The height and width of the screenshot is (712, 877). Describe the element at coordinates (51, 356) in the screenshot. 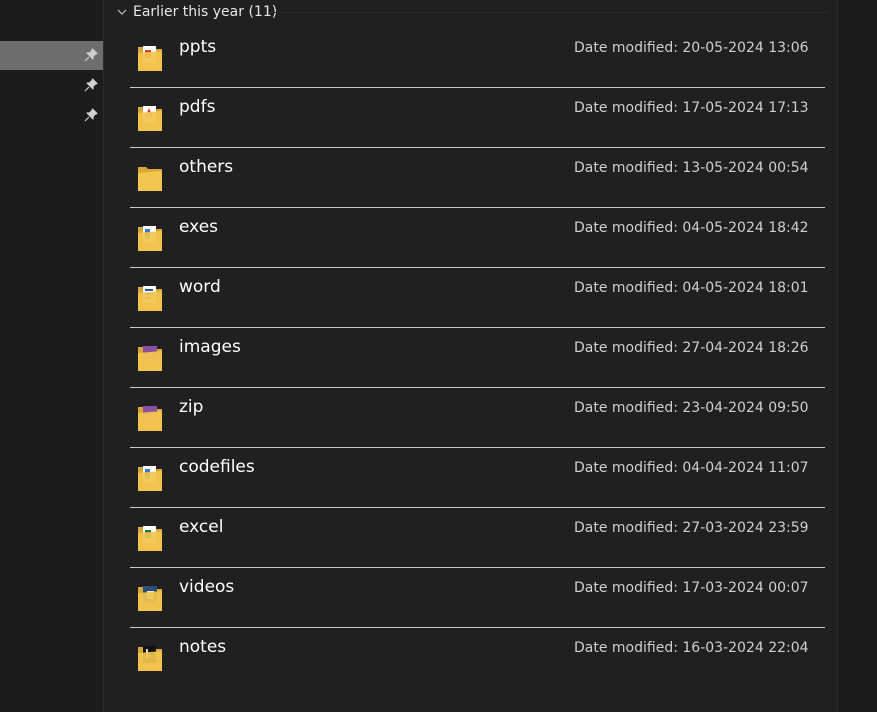

I see `navigation-pane` at that location.